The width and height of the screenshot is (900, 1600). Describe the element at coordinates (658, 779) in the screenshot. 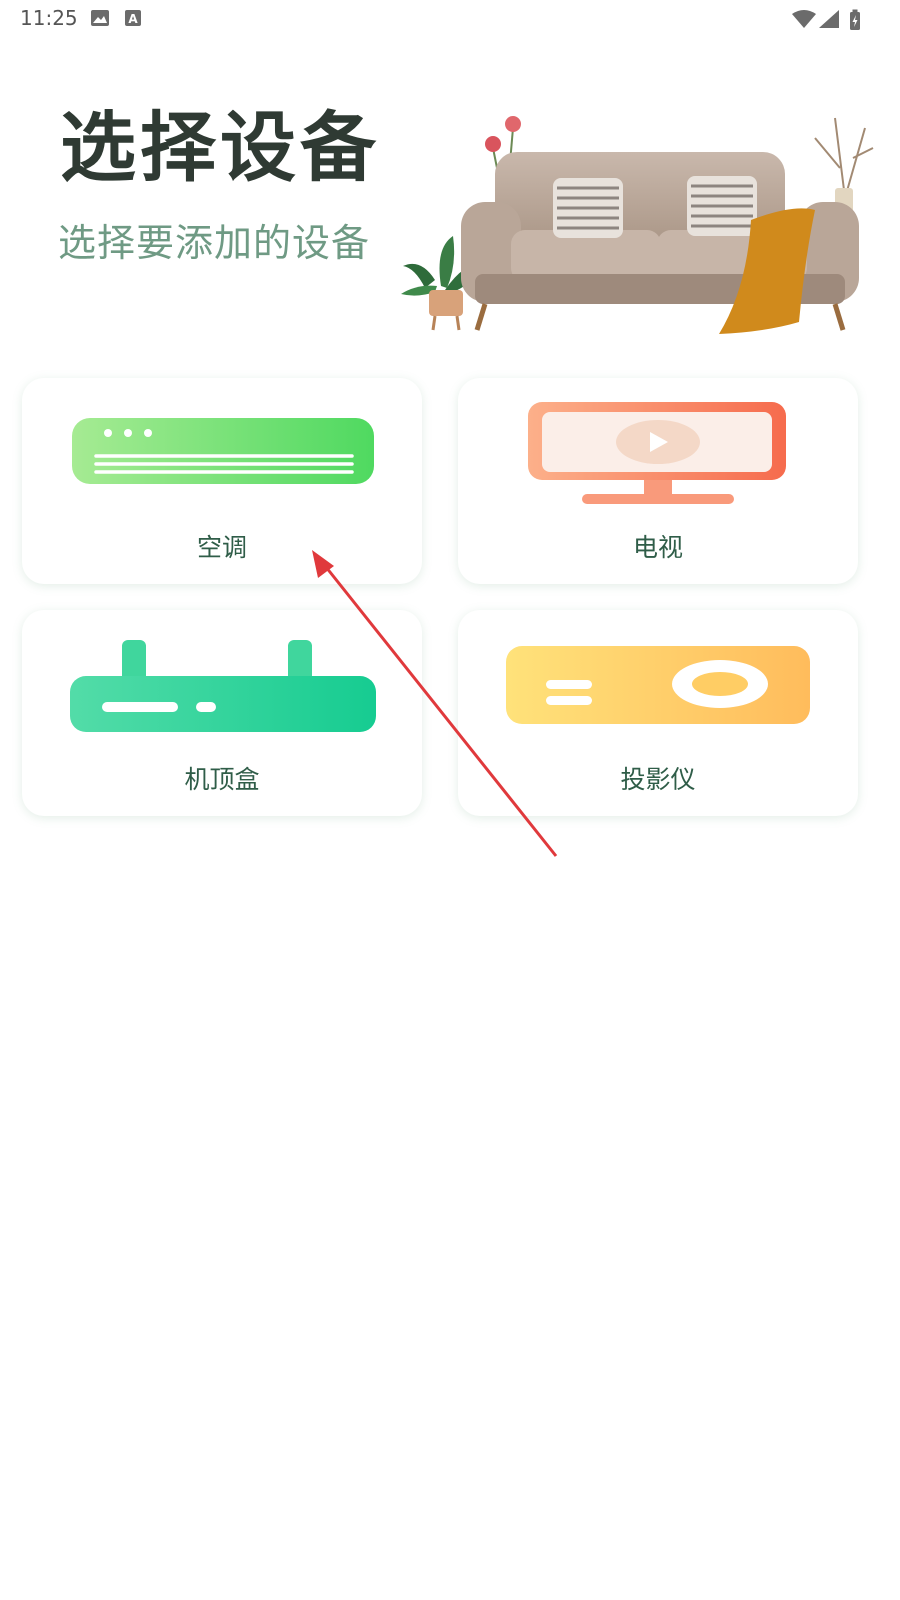

I see `device-label: 投影仪` at that location.